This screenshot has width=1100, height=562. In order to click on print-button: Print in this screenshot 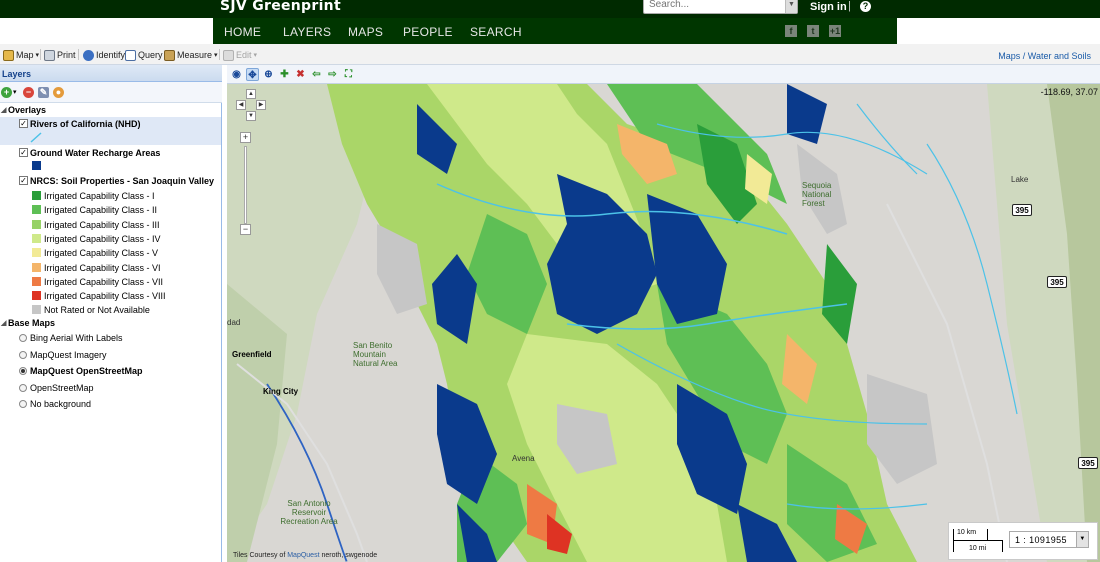, I will do `click(60, 55)`.